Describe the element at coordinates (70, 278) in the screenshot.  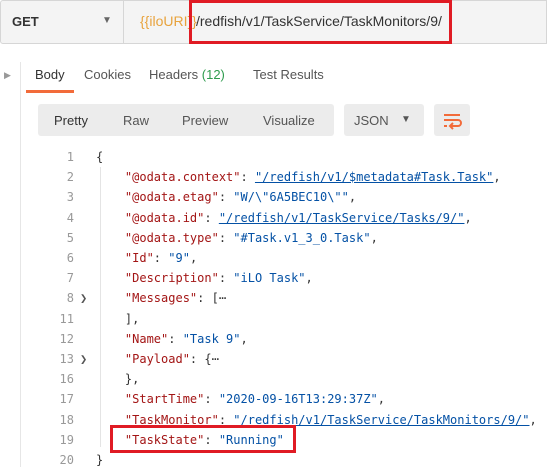
I see `line-number: 7` at that location.